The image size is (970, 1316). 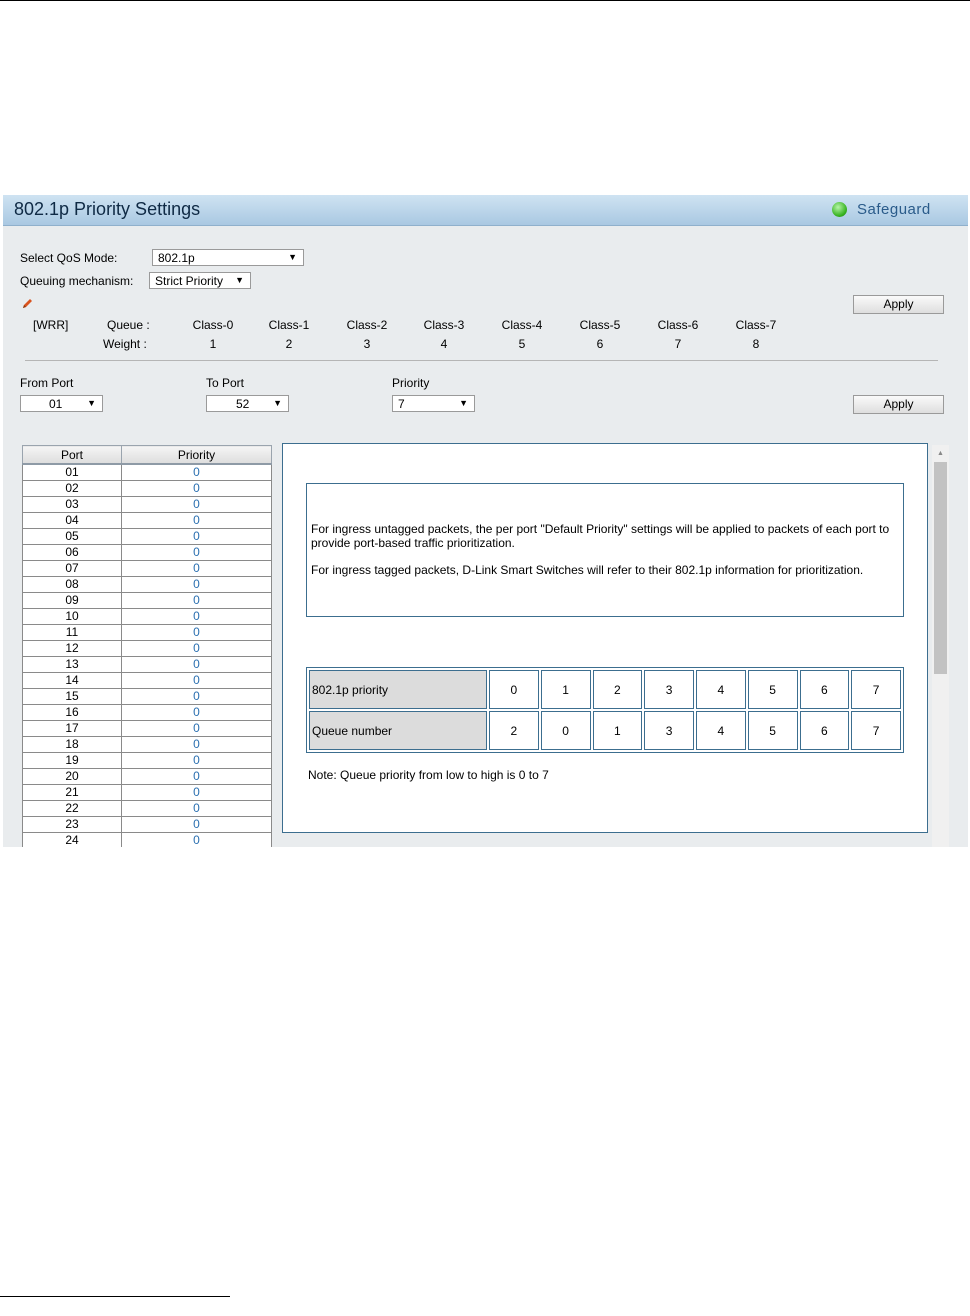 I want to click on table-row: 08 0, so click(x=147, y=584).